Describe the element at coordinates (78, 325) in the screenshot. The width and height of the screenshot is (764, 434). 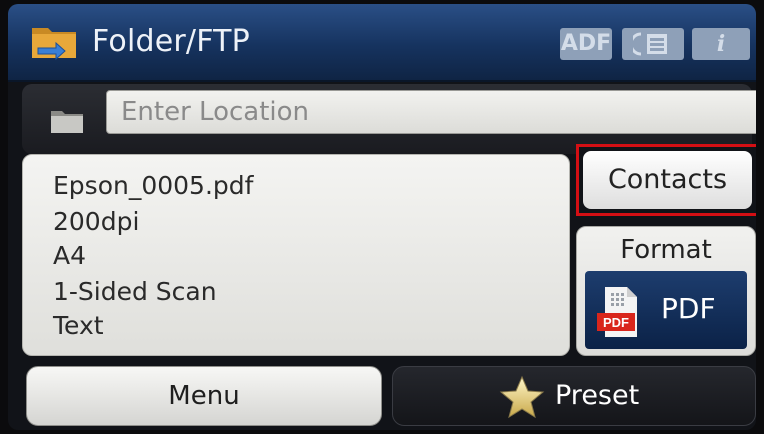
I see `scan-type: Text` at that location.